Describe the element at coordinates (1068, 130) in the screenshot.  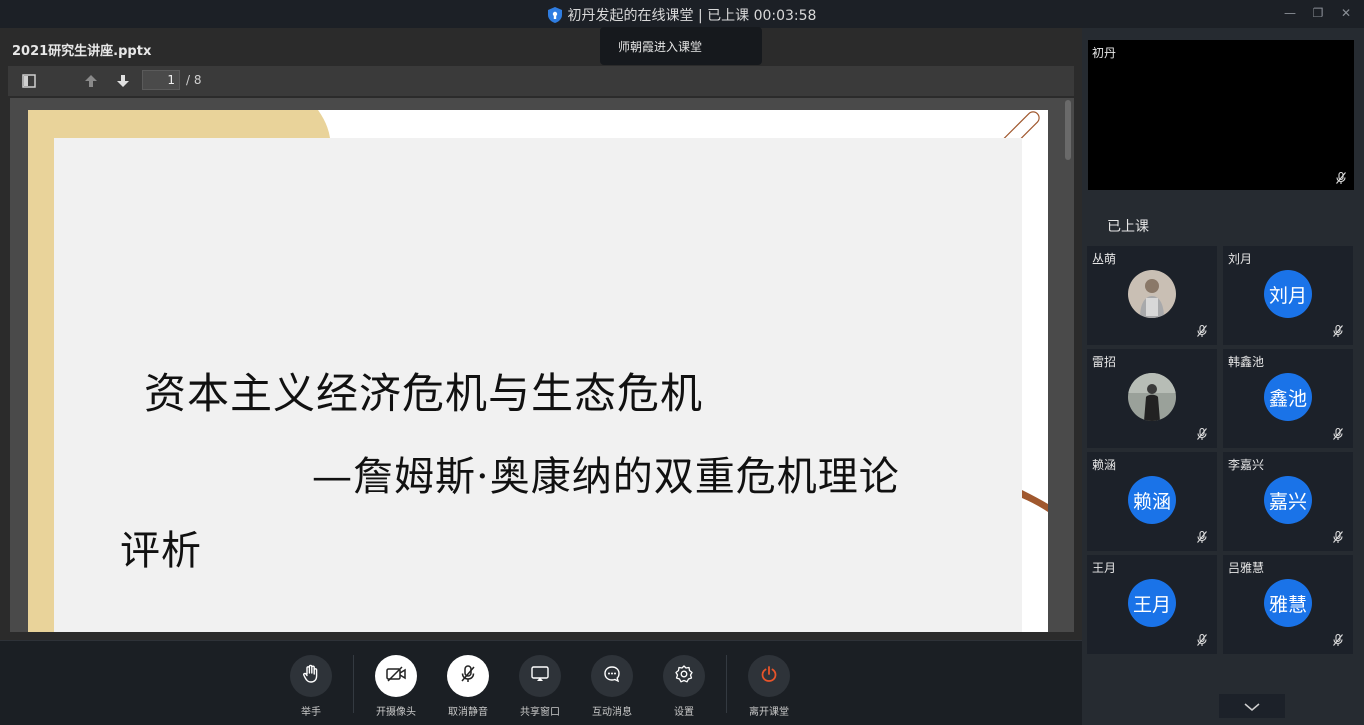
I see `vertical-scrollbar` at that location.